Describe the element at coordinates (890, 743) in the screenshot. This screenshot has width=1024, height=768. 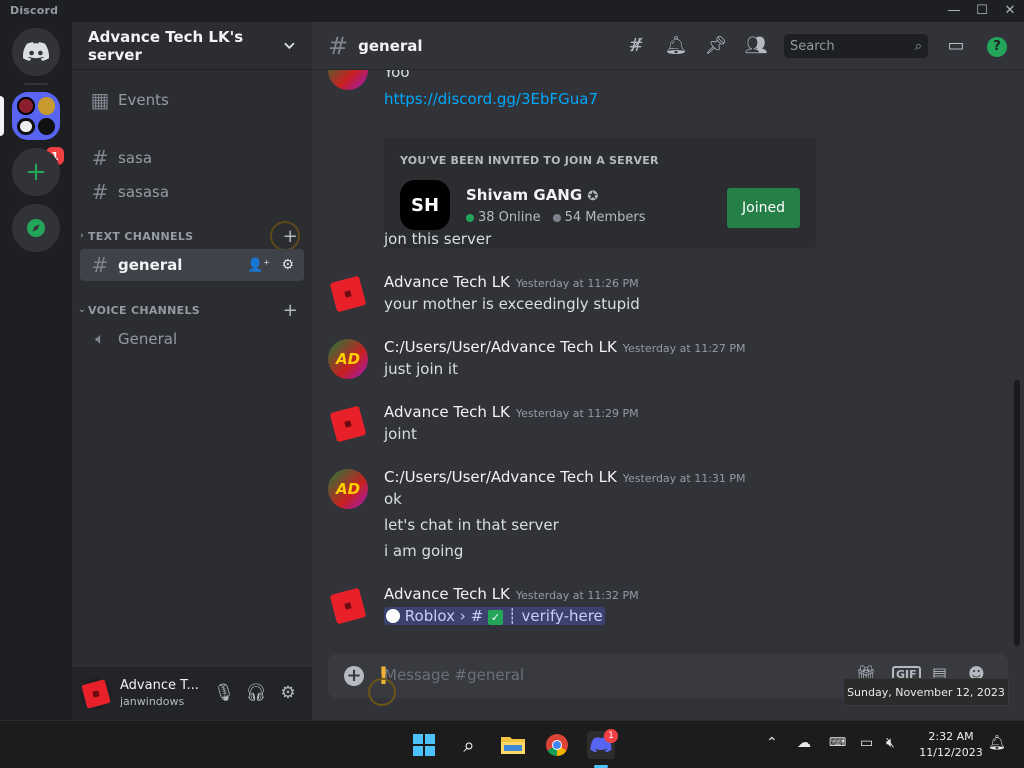
I see `volume-icon: 🔇︎` at that location.